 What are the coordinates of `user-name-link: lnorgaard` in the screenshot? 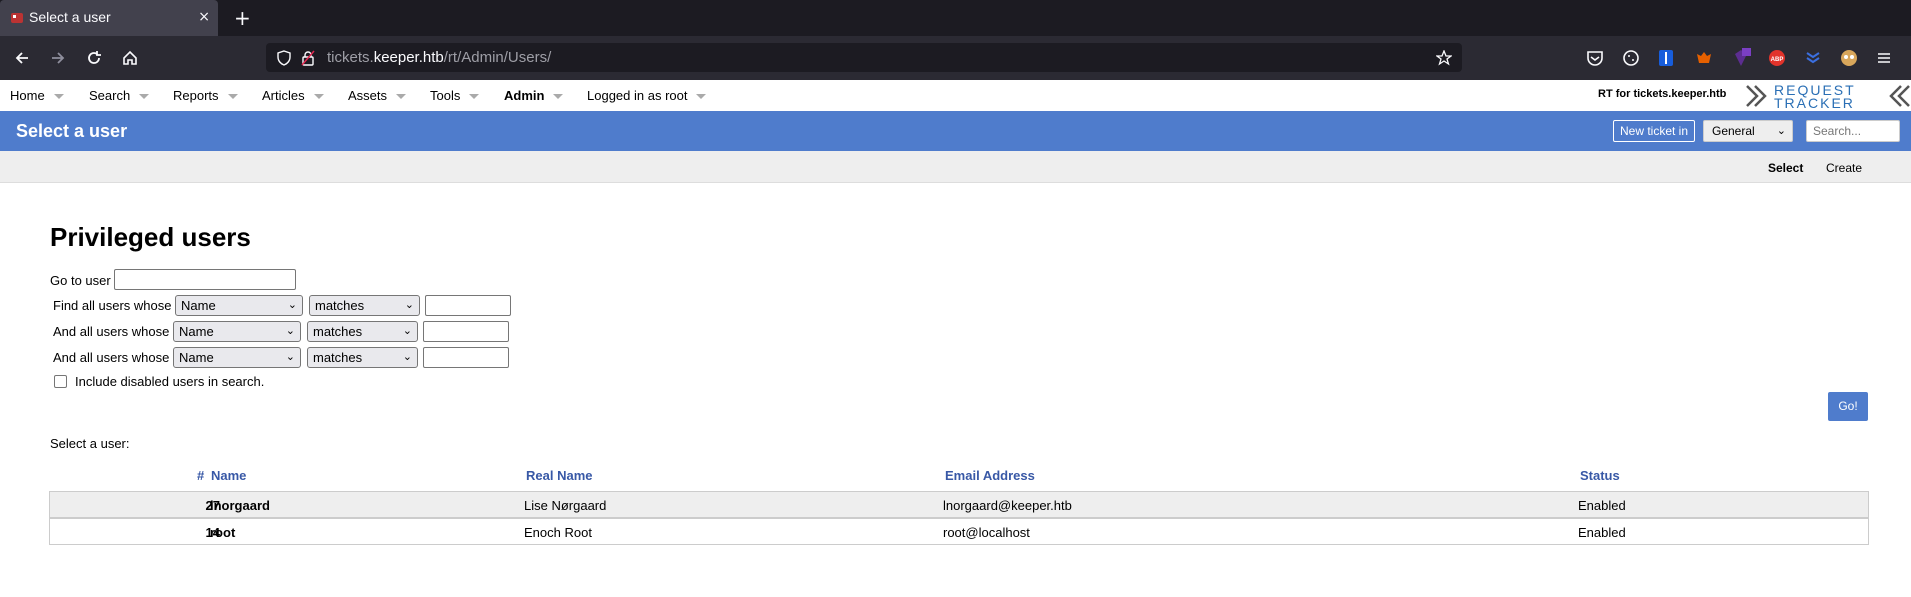 It's located at (240, 505).